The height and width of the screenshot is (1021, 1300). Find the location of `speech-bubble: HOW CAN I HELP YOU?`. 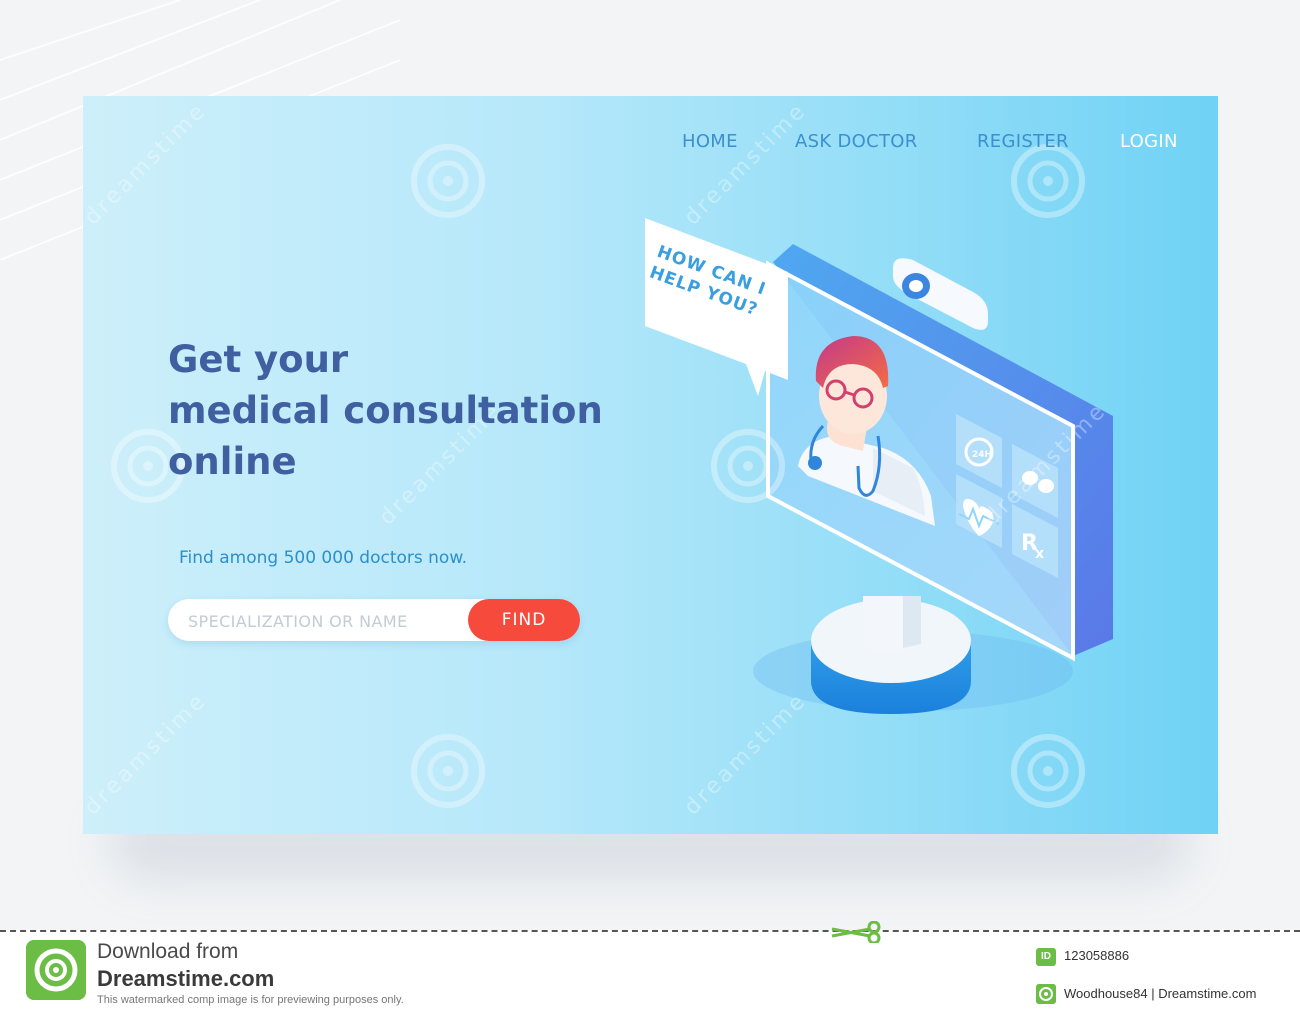

speech-bubble: HOW CAN I HELP YOU? is located at coordinates (716, 307).